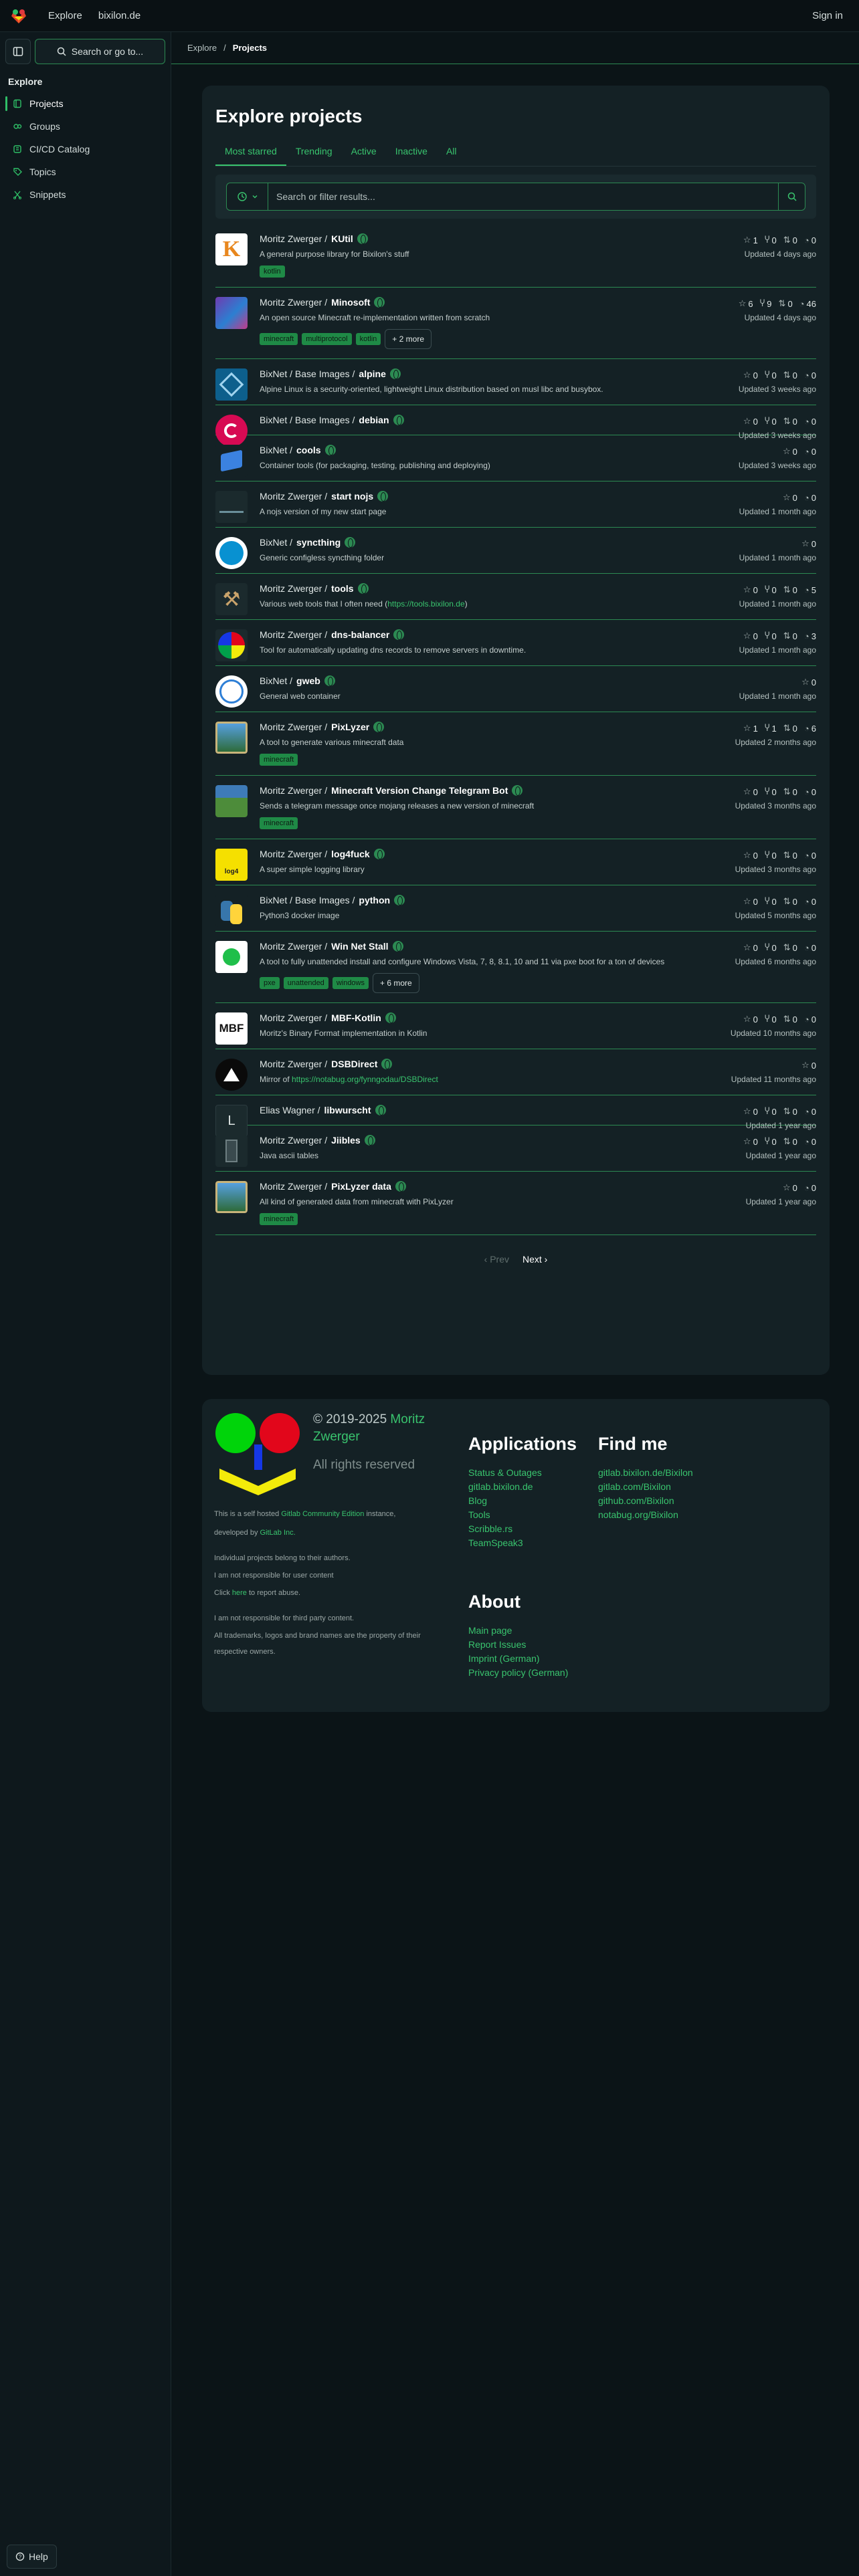  I want to click on project-namespace: BixNet /, so click(276, 450).